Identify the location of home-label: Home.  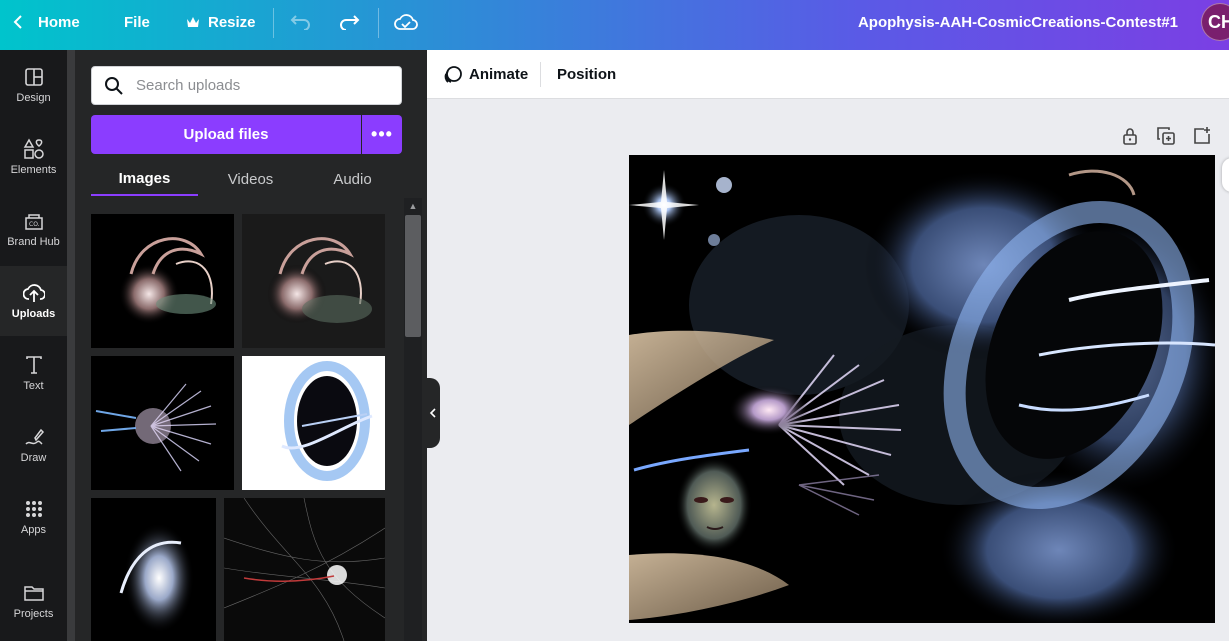
(59, 22).